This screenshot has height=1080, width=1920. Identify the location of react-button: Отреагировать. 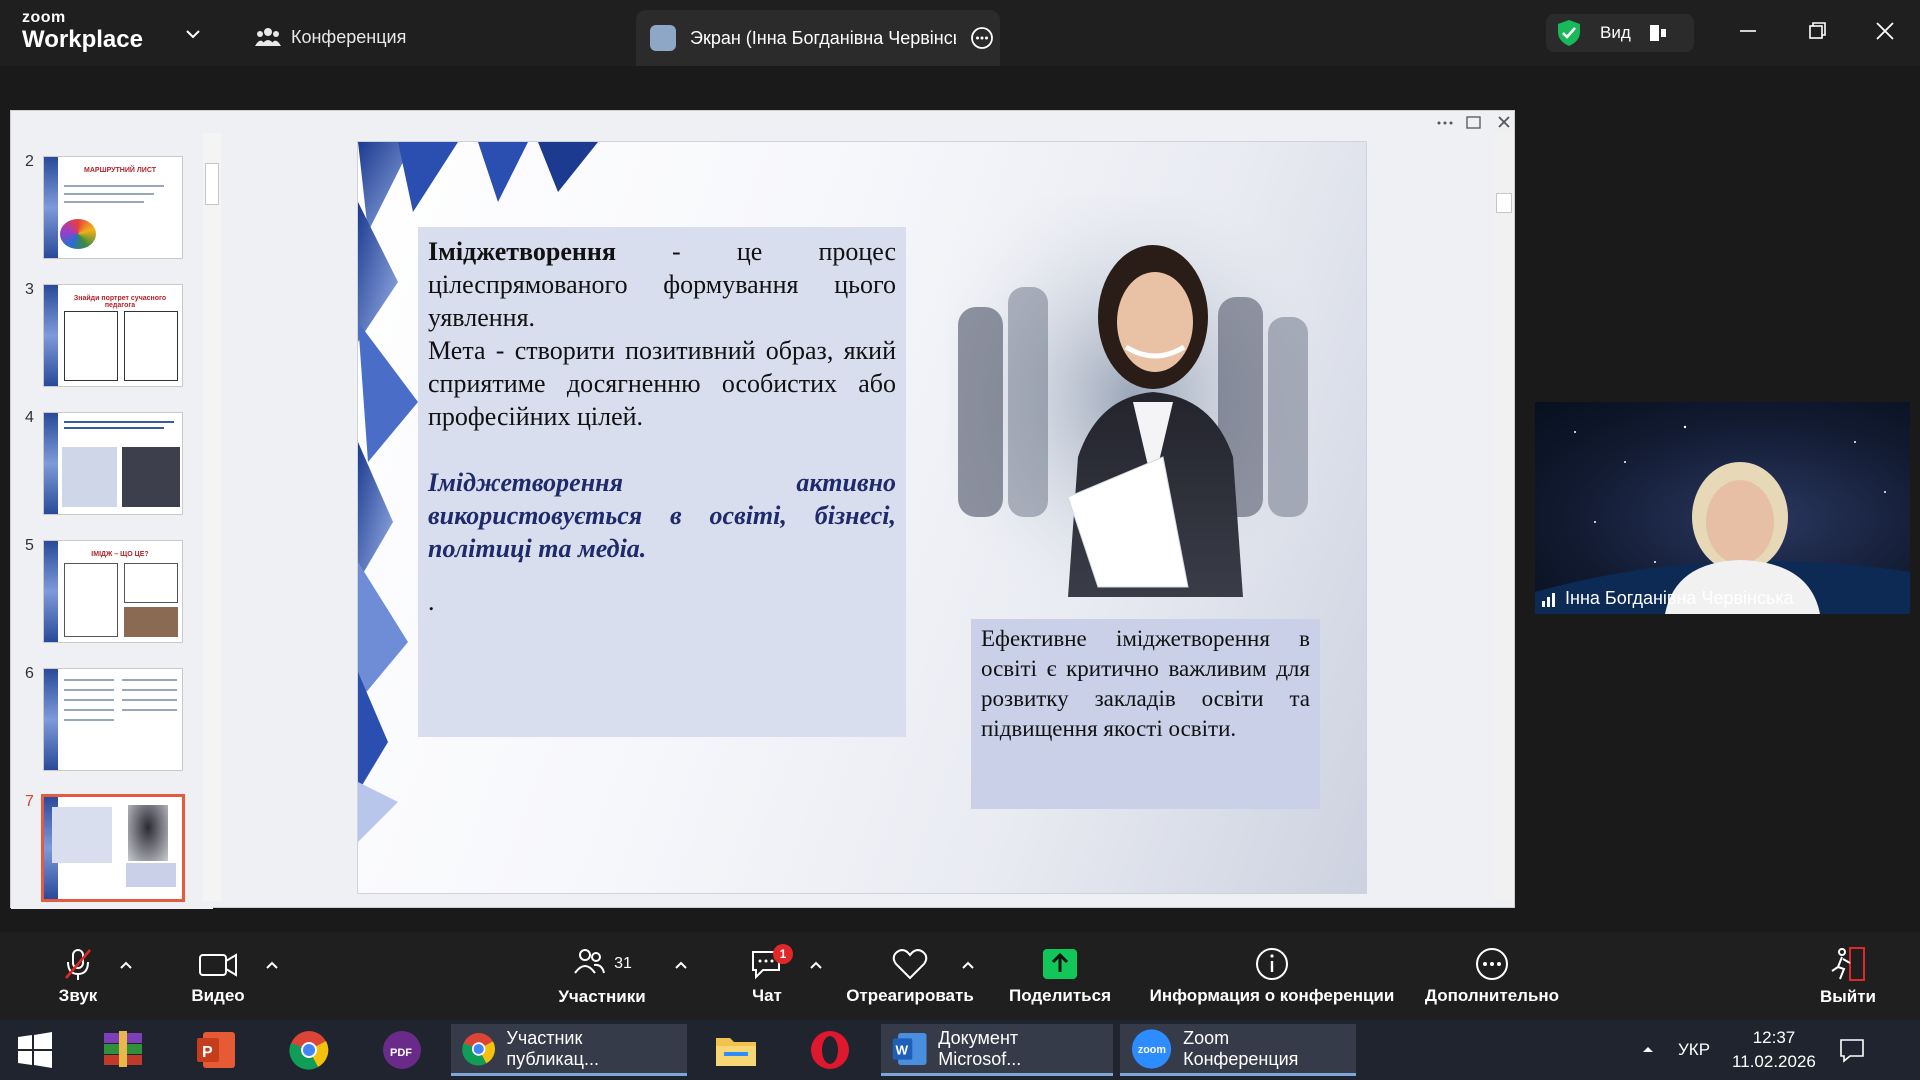
(910, 976).